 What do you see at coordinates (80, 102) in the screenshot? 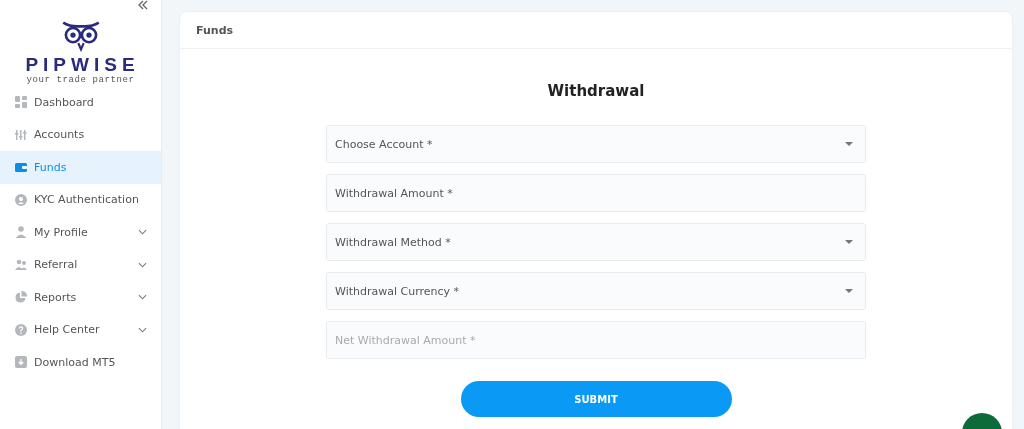
I see `sidebar-item: Dashboard` at bounding box center [80, 102].